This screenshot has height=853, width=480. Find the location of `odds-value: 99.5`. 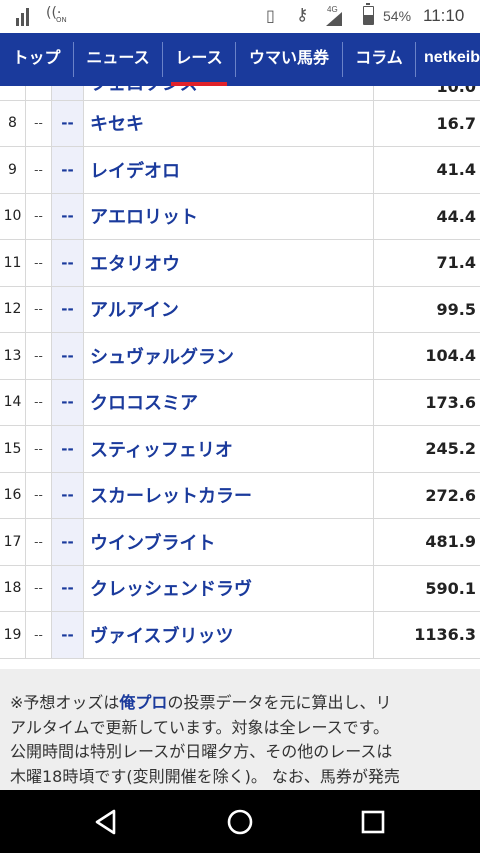

odds-value: 99.5 is located at coordinates (426, 309).